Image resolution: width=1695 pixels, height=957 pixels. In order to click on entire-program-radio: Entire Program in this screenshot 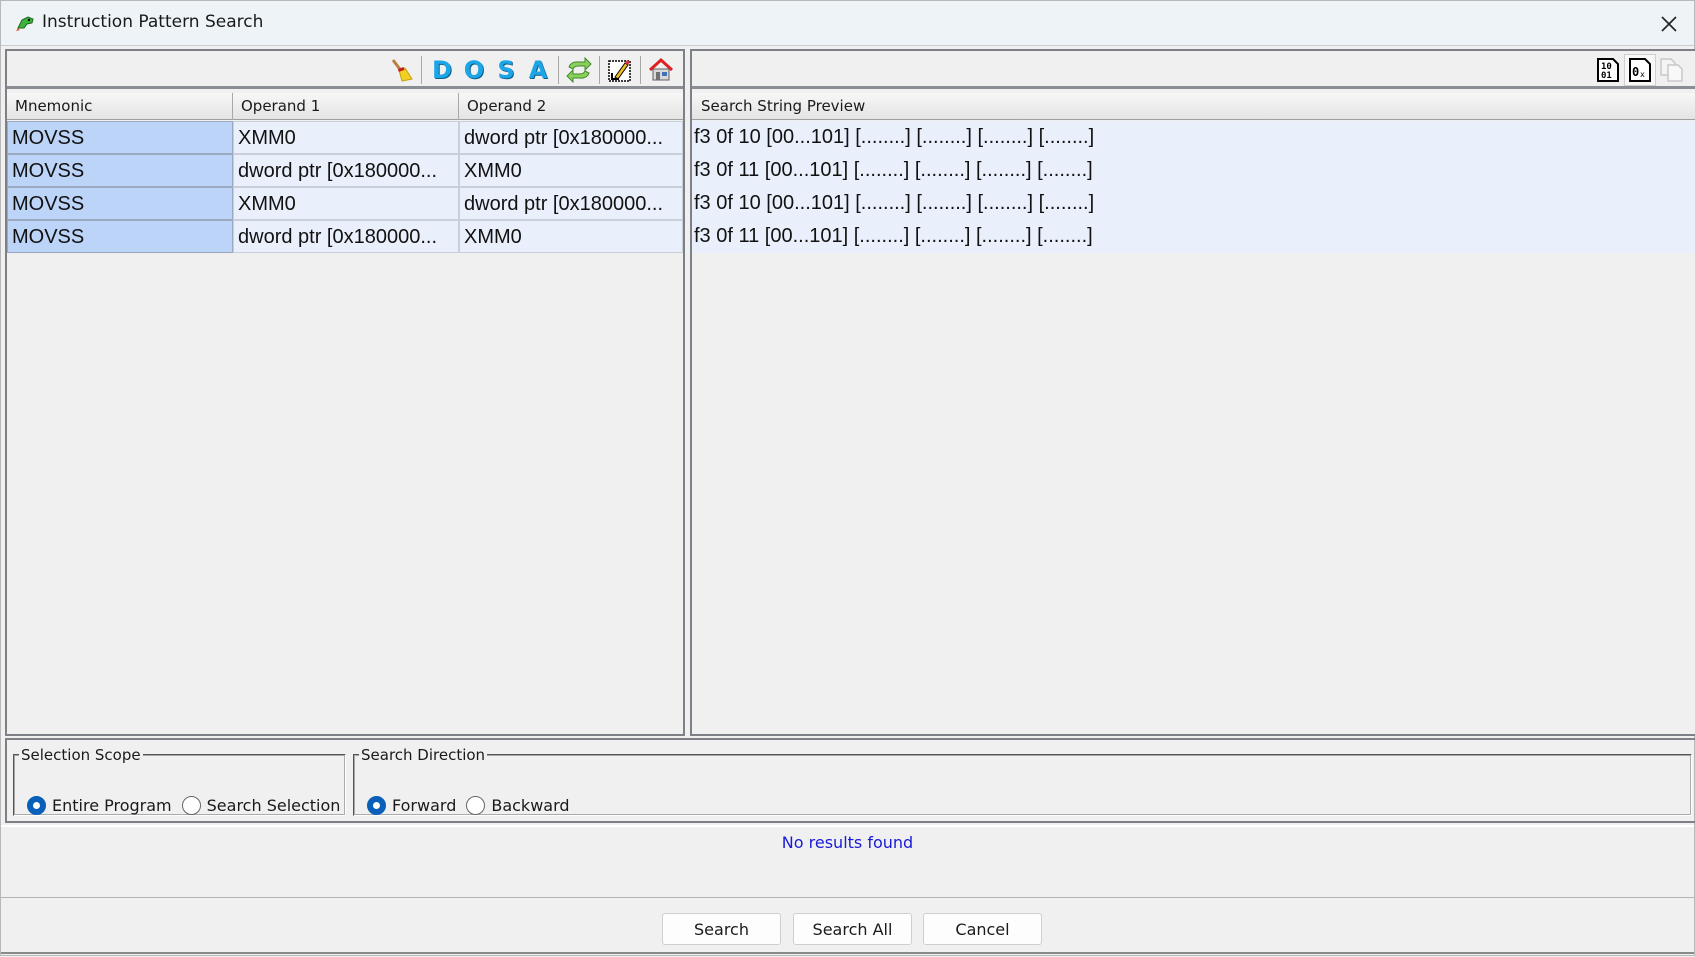, I will do `click(99, 805)`.